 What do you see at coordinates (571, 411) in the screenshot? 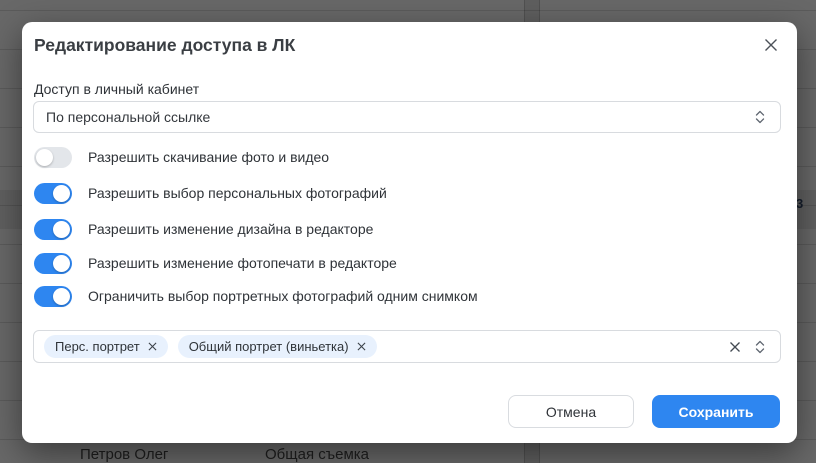
I see `cancel-button: Отмена` at bounding box center [571, 411].